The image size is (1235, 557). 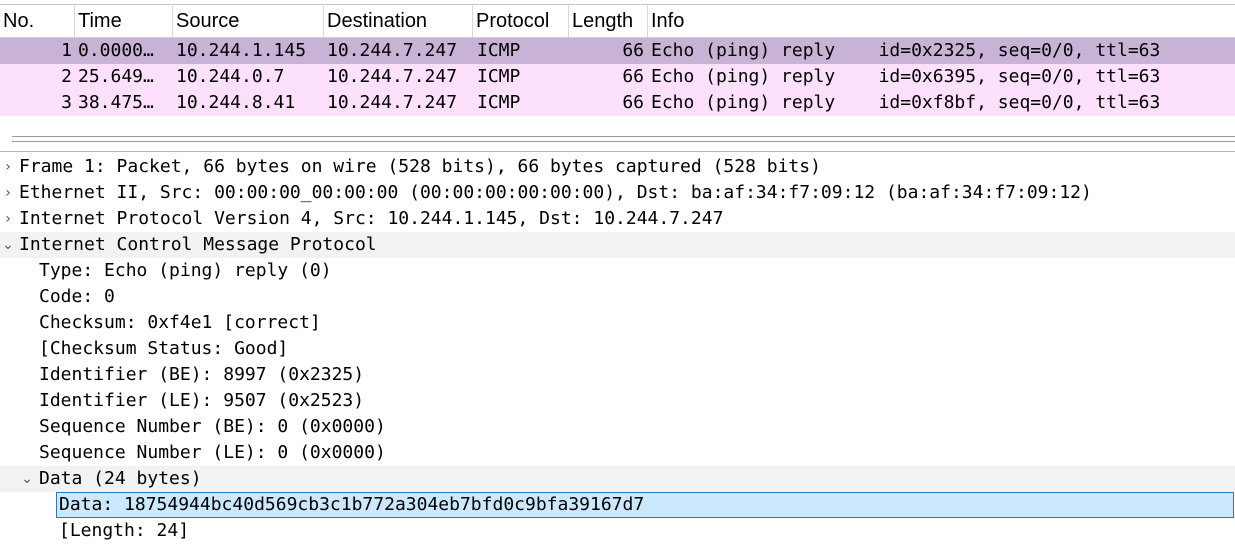 What do you see at coordinates (617, 453) in the screenshot?
I see `tree-item-icmp-seq-le: Sequence Number (LE): 0 (0x0000)` at bounding box center [617, 453].